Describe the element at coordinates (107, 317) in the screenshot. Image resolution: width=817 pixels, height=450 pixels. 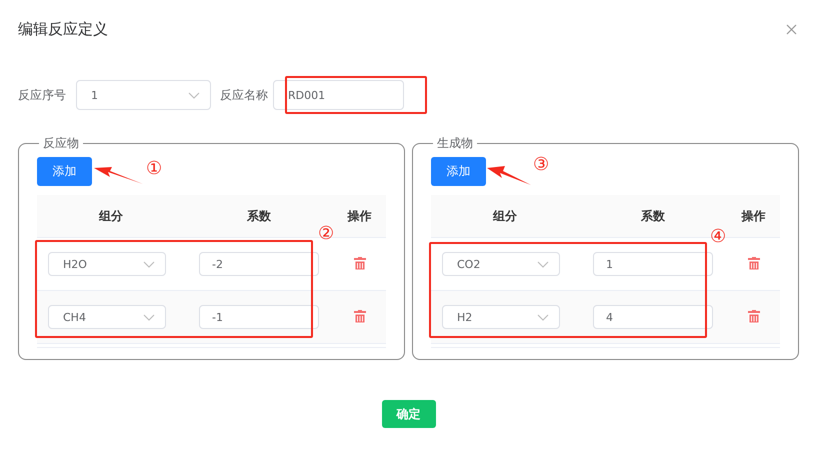
I see `select-field: CH4` at that location.